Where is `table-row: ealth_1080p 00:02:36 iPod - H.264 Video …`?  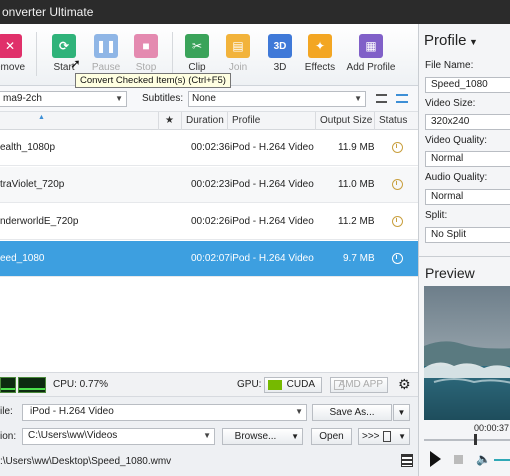 table-row: ealth_1080p 00:02:36 iPod - H.264 Video … is located at coordinates (209, 148).